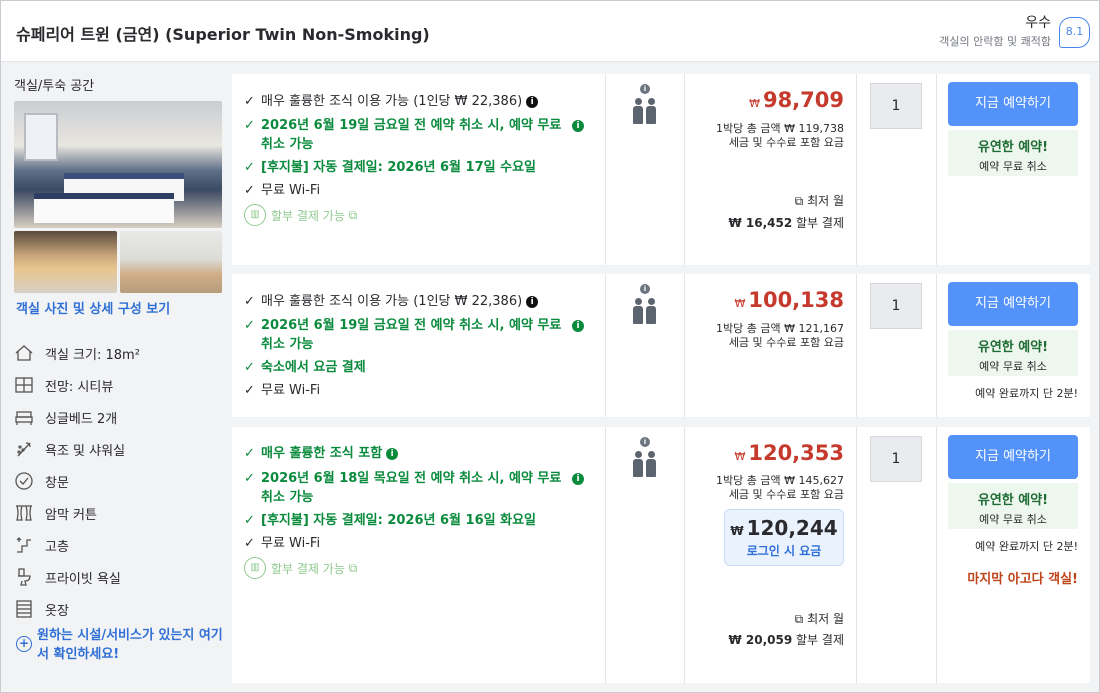 This screenshot has width=1100, height=693. What do you see at coordinates (24, 644) in the screenshot?
I see `plus-circle-icon: +` at bounding box center [24, 644].